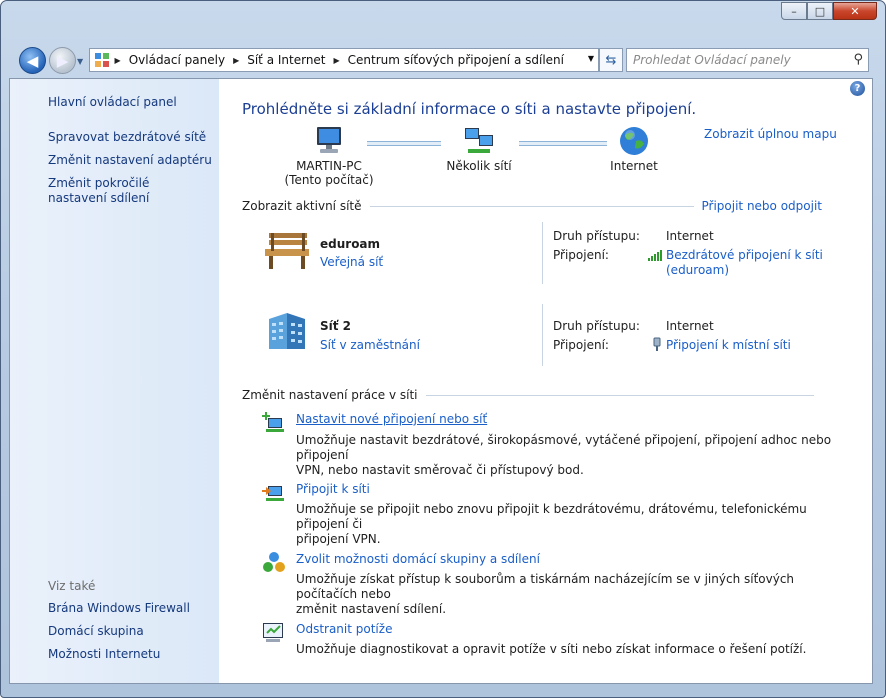 The height and width of the screenshot is (698, 886). What do you see at coordinates (104, 654) in the screenshot?
I see `sidebar-link-internet-options: Možnosti Internetu` at bounding box center [104, 654].